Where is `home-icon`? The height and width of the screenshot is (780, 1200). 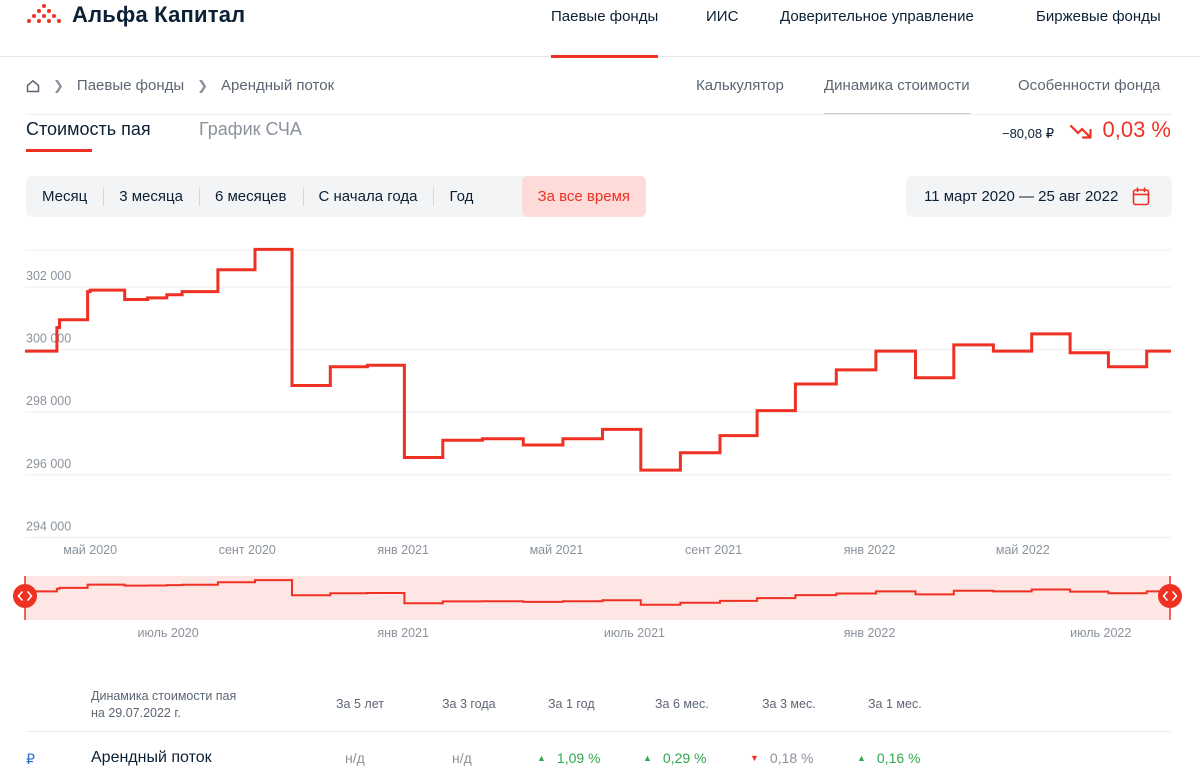 home-icon is located at coordinates (33, 86).